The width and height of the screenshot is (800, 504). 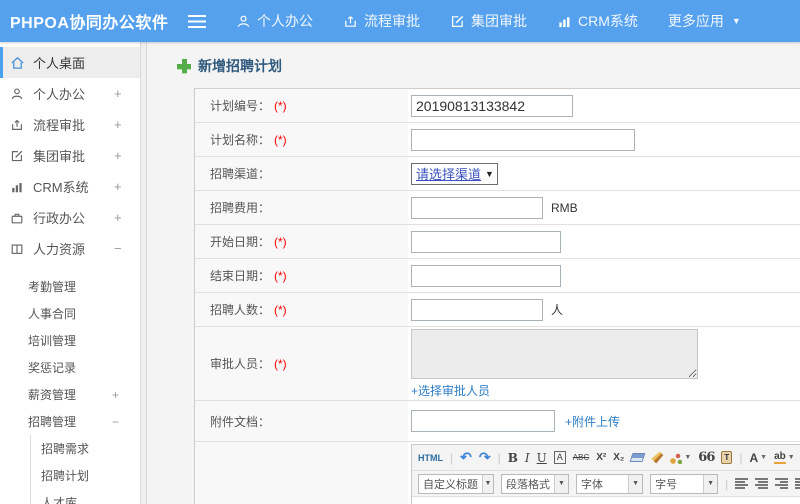 I want to click on approver-textarea, so click(x=554, y=353).